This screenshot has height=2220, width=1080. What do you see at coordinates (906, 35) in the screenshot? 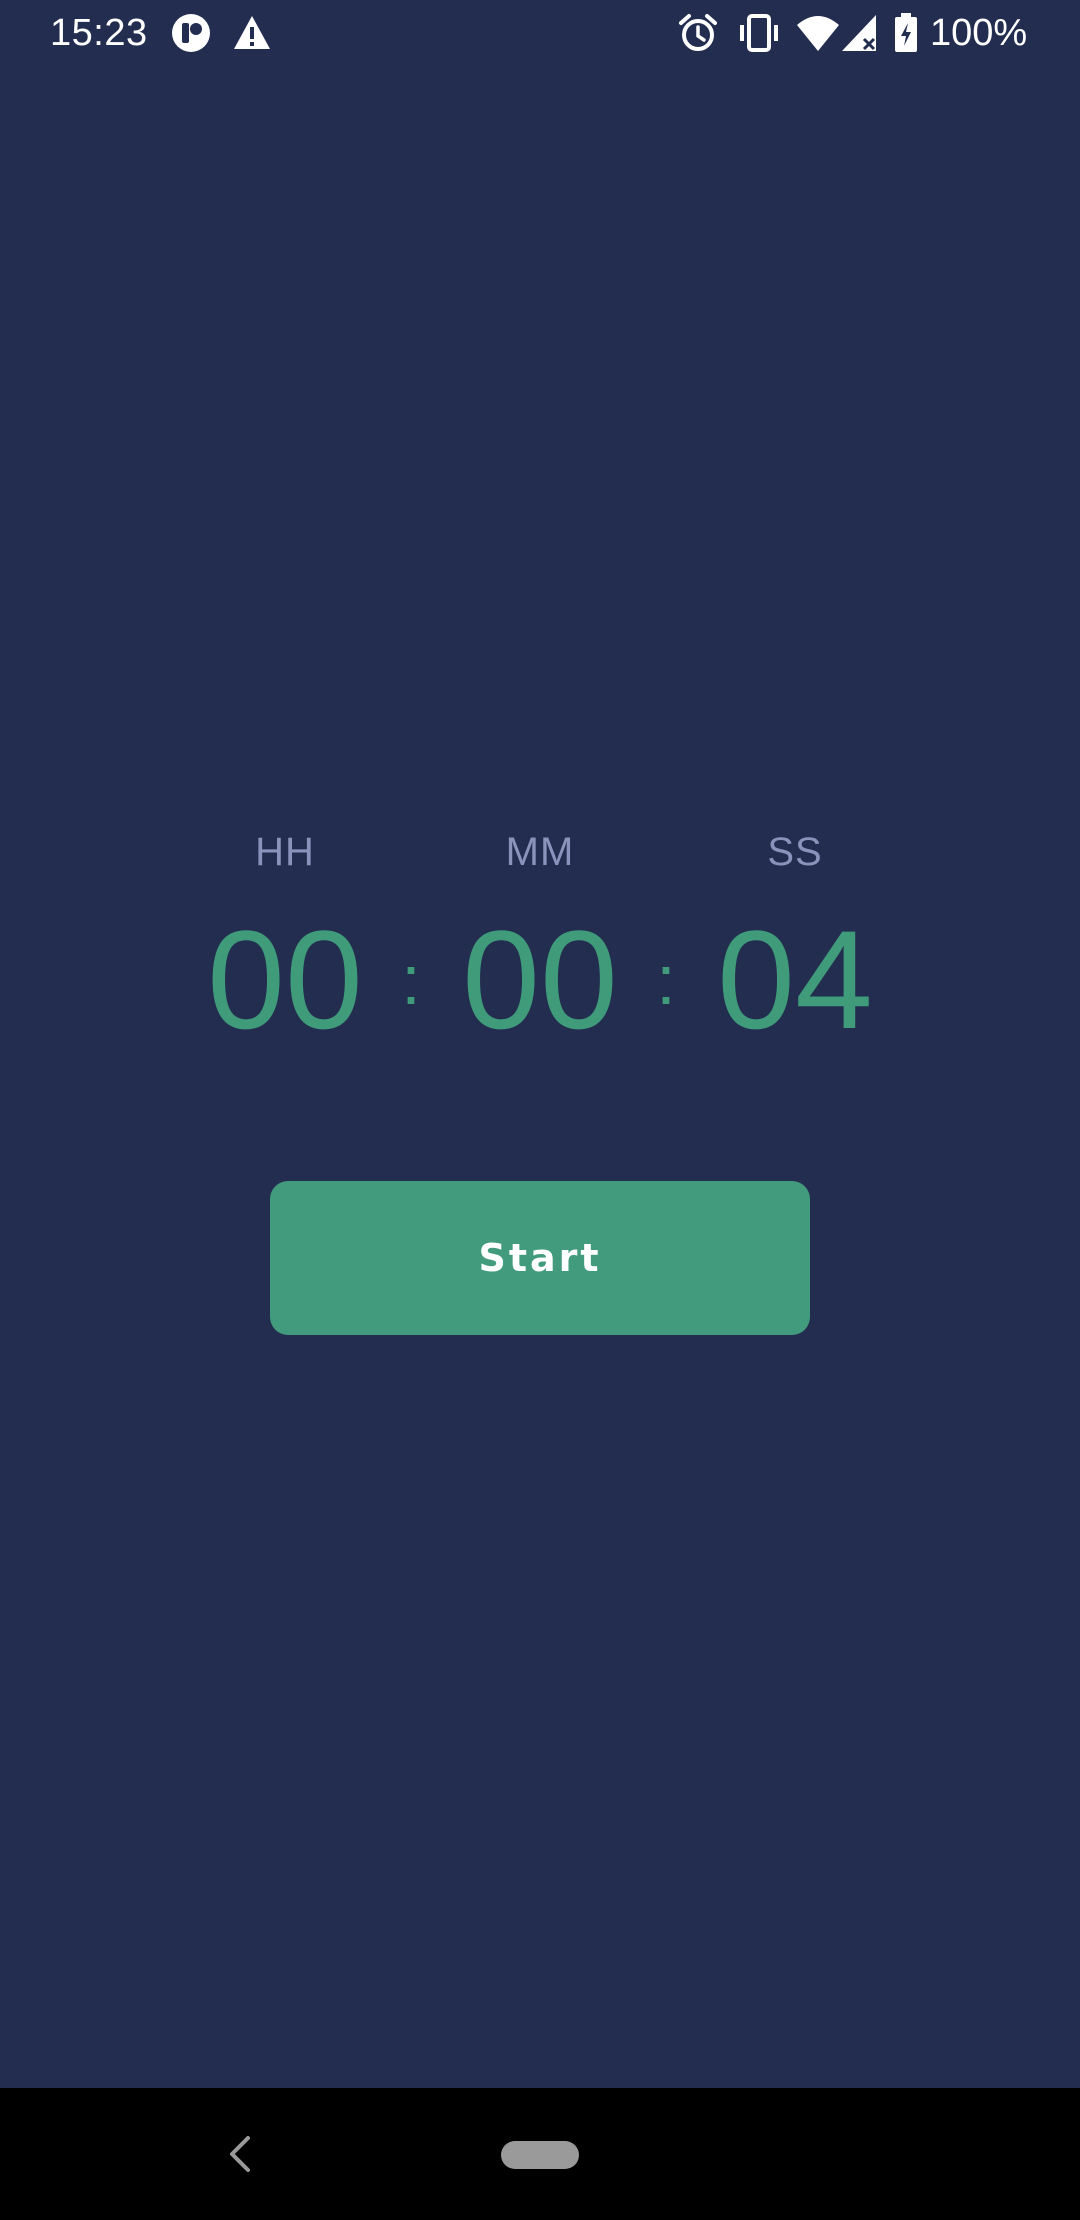
I see `battery-icon` at bounding box center [906, 35].